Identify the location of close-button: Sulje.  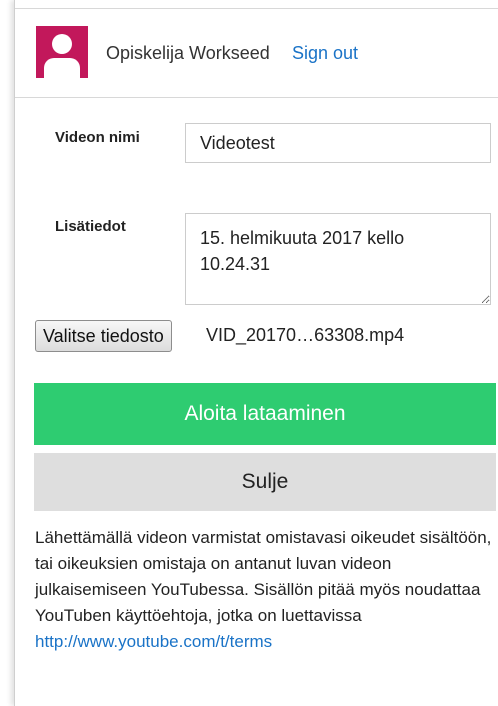
(265, 482).